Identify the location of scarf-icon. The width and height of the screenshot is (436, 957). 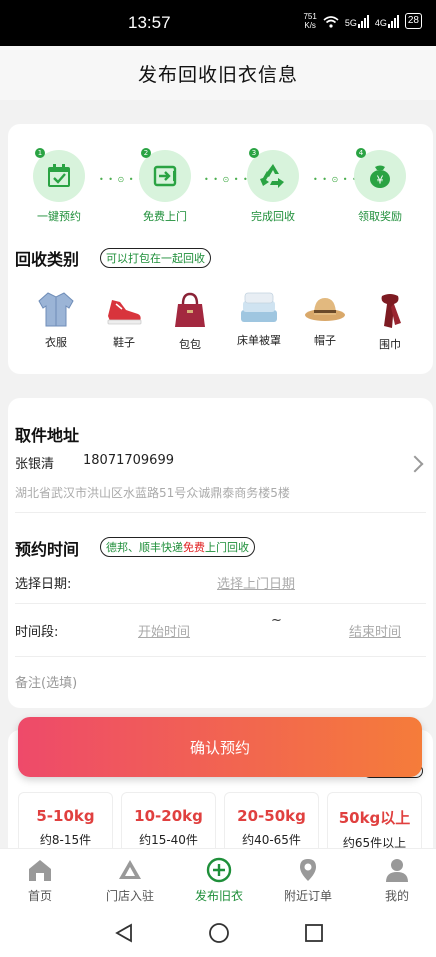
(391, 311).